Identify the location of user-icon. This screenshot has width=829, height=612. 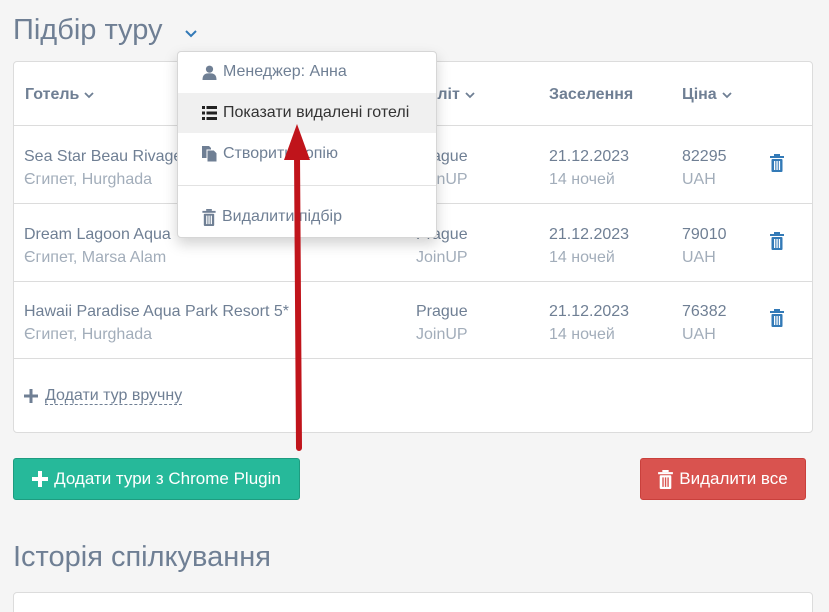
(209, 72).